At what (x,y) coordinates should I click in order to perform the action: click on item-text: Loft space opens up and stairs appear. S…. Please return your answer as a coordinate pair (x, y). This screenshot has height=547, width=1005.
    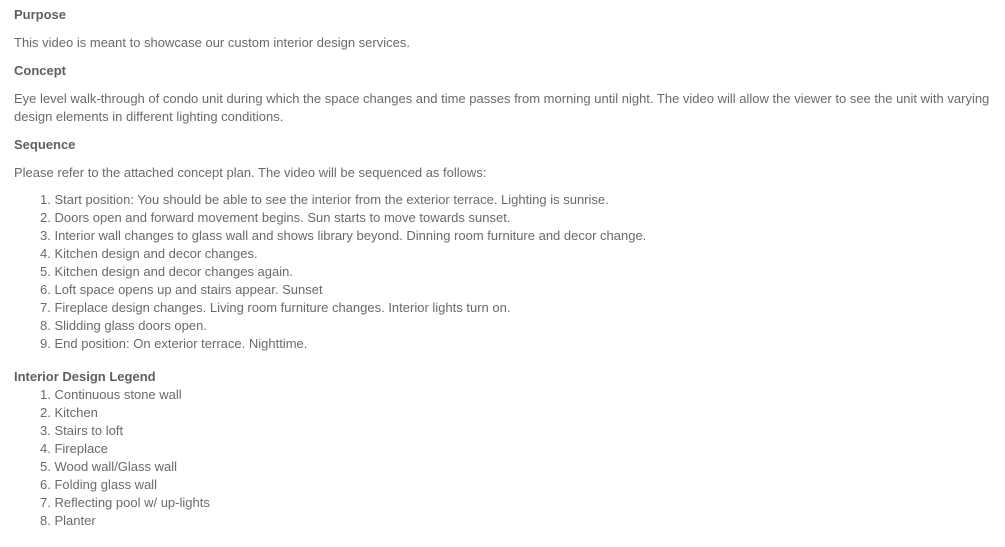
    Looking at the image, I should click on (188, 289).